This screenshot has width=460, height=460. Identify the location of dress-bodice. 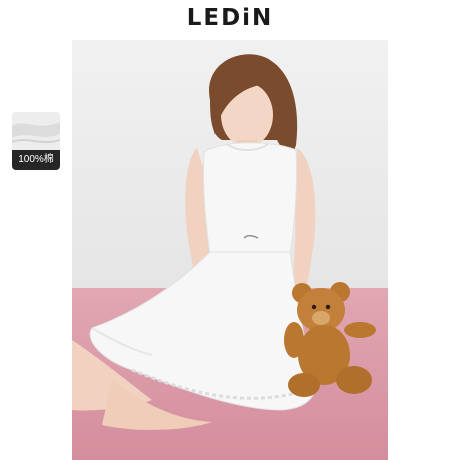
(250, 199).